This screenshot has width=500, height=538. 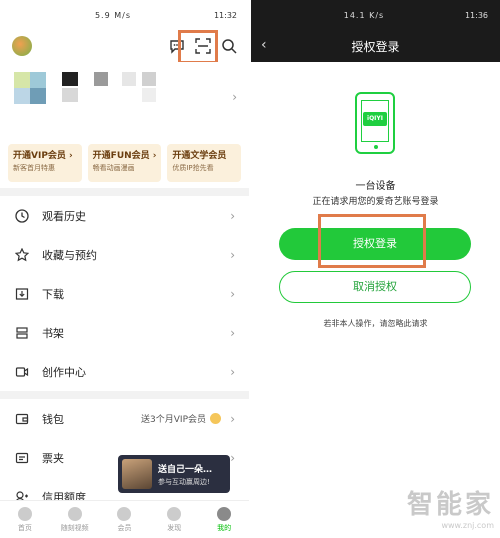 I want to click on phone-illustration: iQIYI, so click(x=375, y=123).